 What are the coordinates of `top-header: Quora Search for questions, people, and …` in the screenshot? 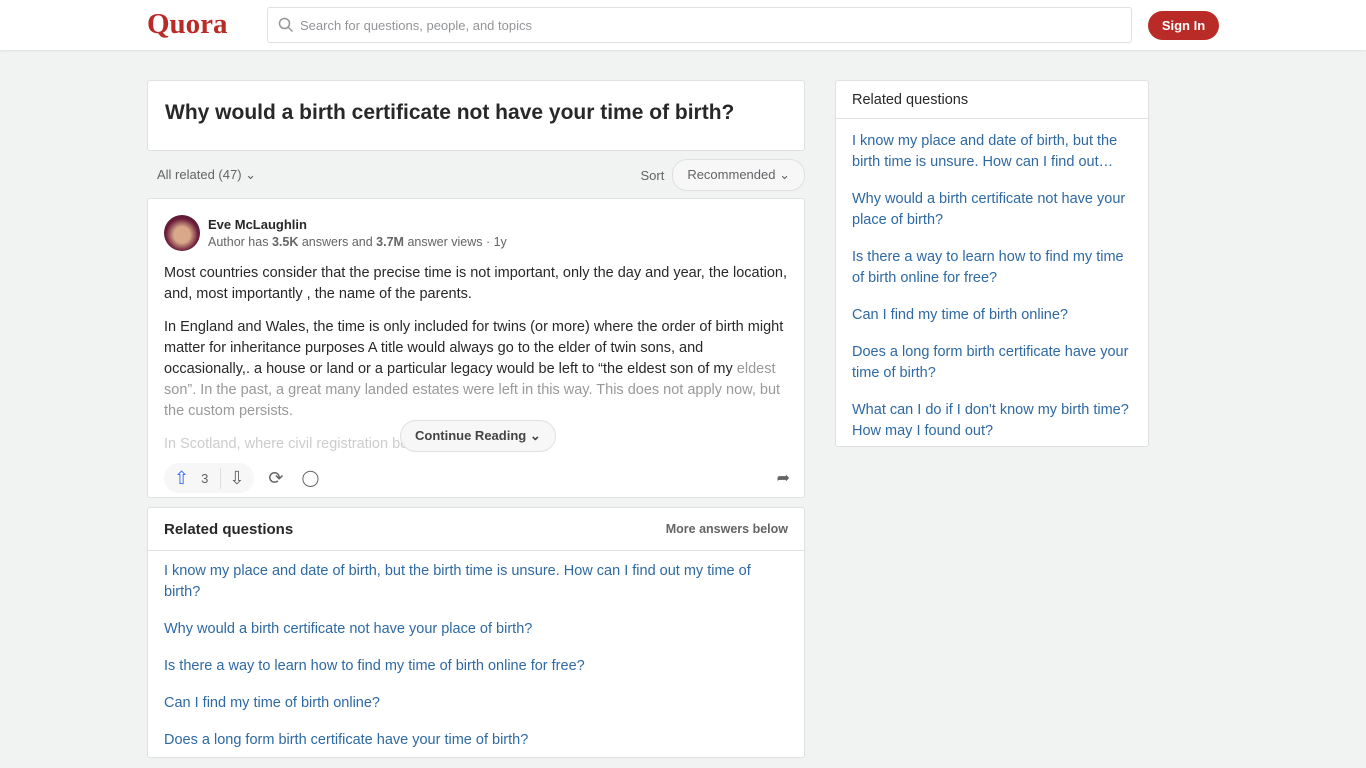 It's located at (683, 25).